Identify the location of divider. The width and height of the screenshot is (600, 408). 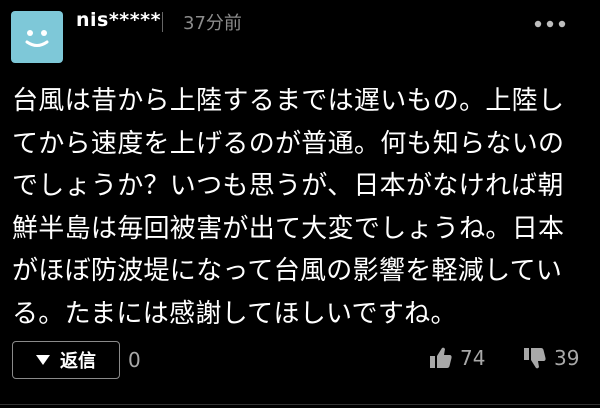
(300, 404).